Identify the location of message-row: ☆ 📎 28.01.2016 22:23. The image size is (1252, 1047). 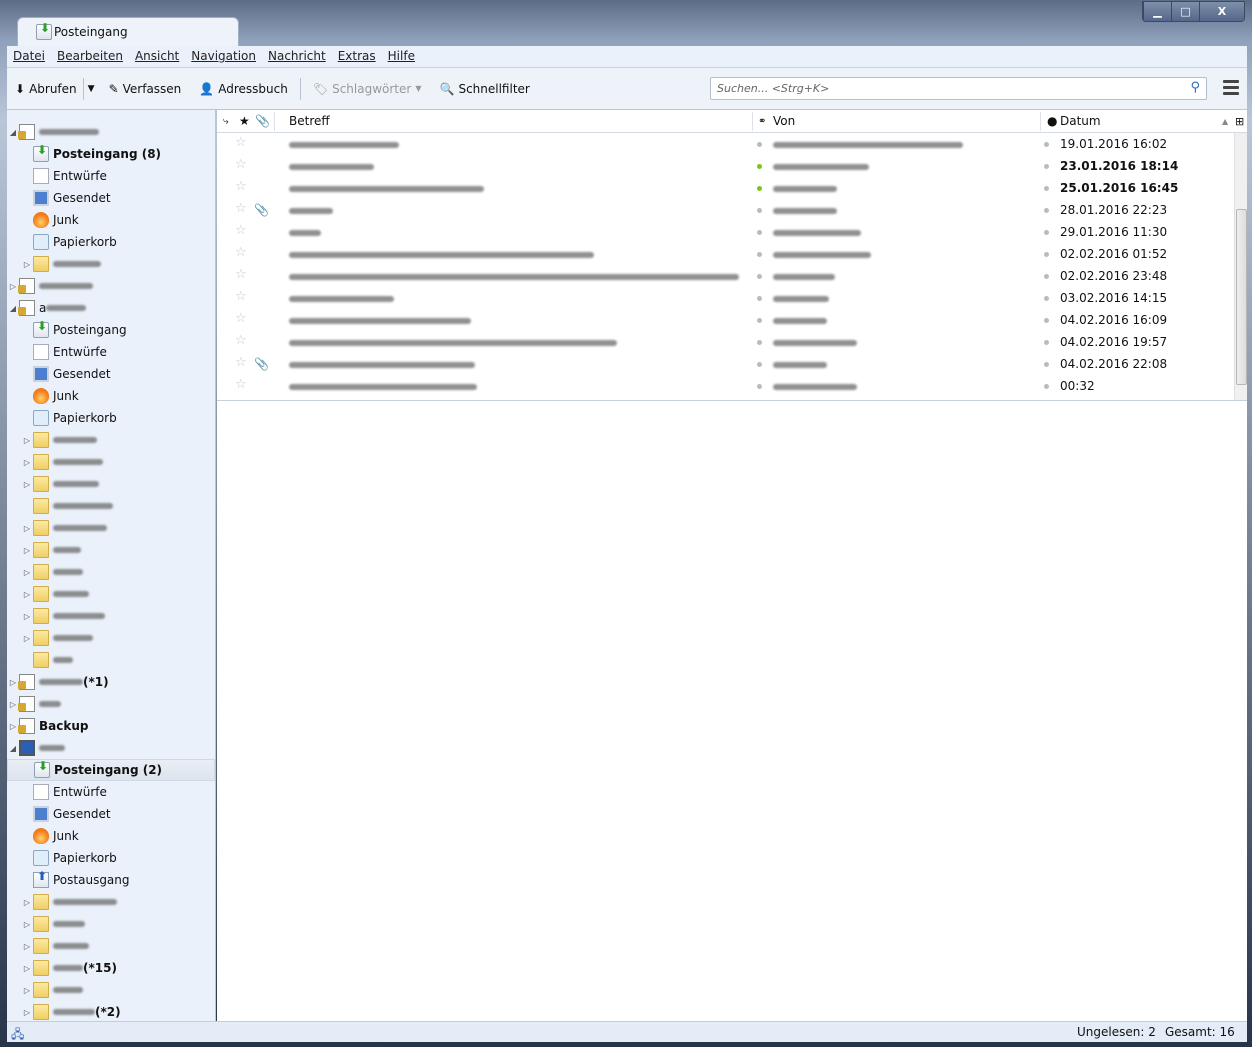
(725, 210).